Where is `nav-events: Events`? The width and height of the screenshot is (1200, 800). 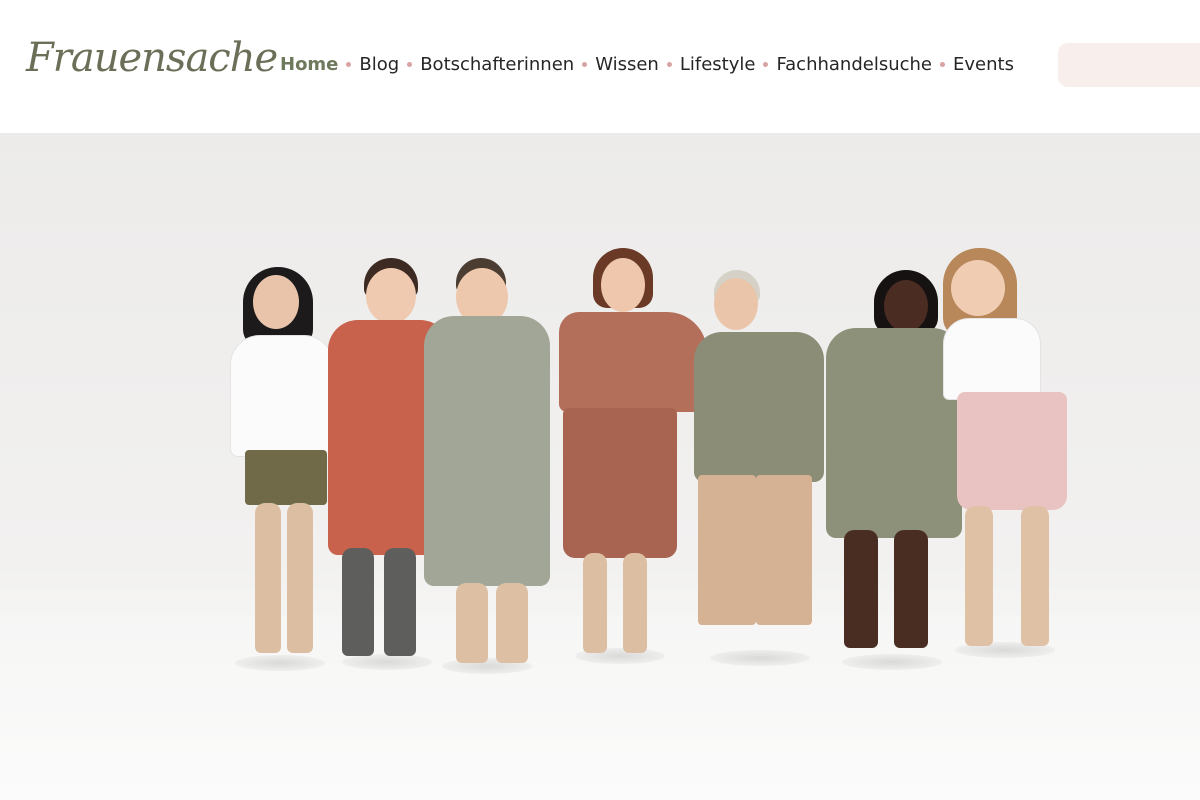 nav-events: Events is located at coordinates (983, 64).